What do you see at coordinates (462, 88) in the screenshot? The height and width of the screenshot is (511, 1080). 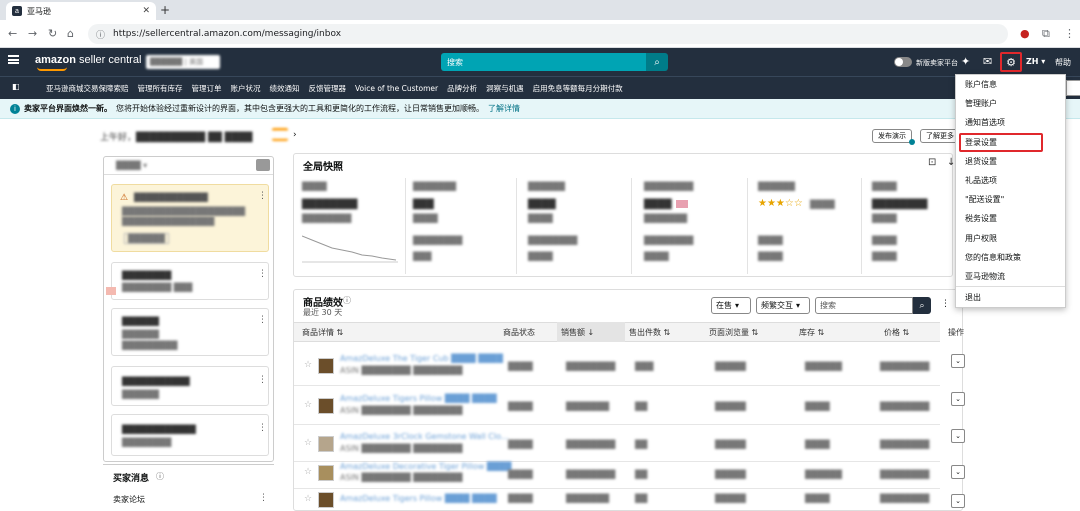 I see `subnav-item: 品牌分析` at bounding box center [462, 88].